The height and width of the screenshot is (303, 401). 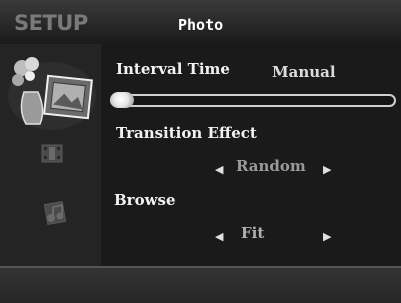 I want to click on transition-right-arrow-icon: ▶, so click(x=327, y=169).